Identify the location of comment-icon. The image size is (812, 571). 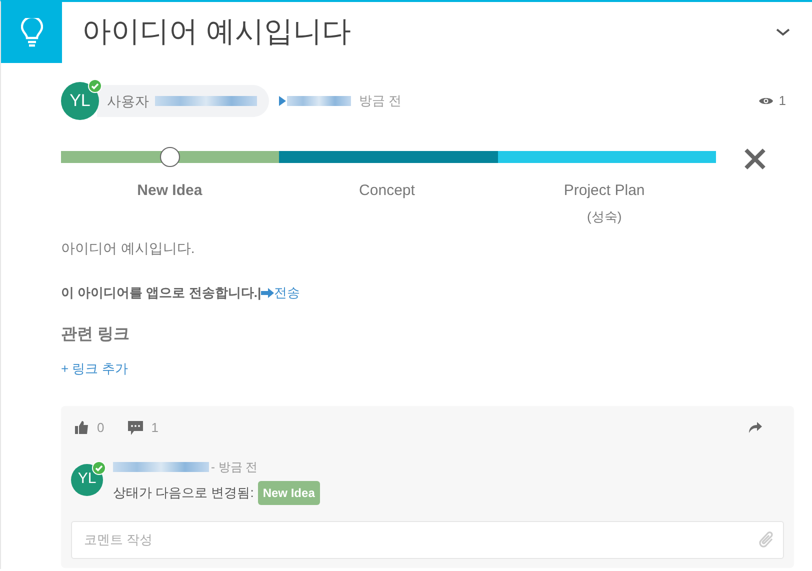
(136, 427).